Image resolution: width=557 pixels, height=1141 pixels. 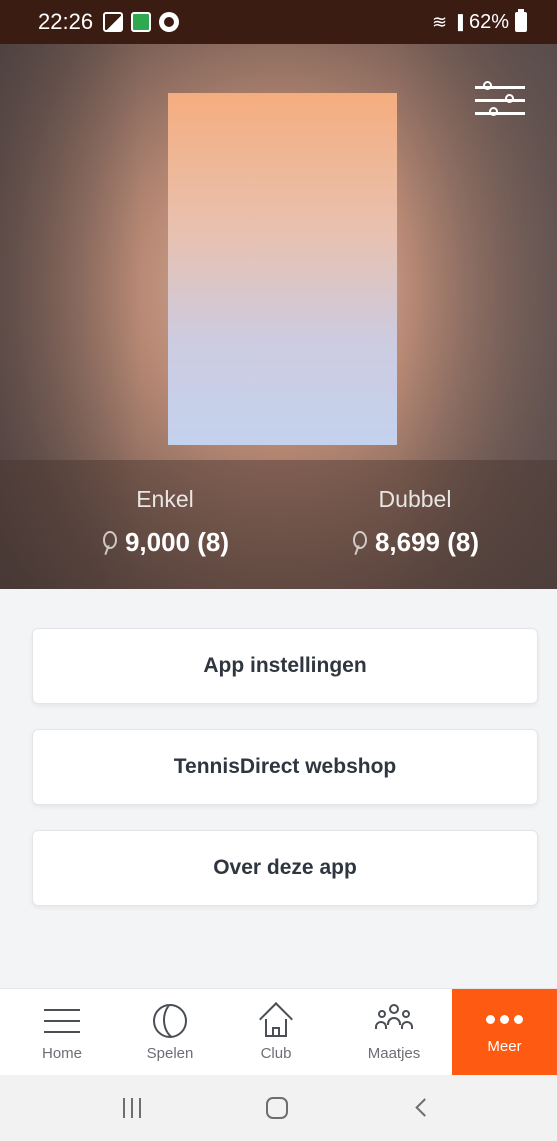 I want to click on tab-maatjes: Maatjes, so click(x=394, y=1032).